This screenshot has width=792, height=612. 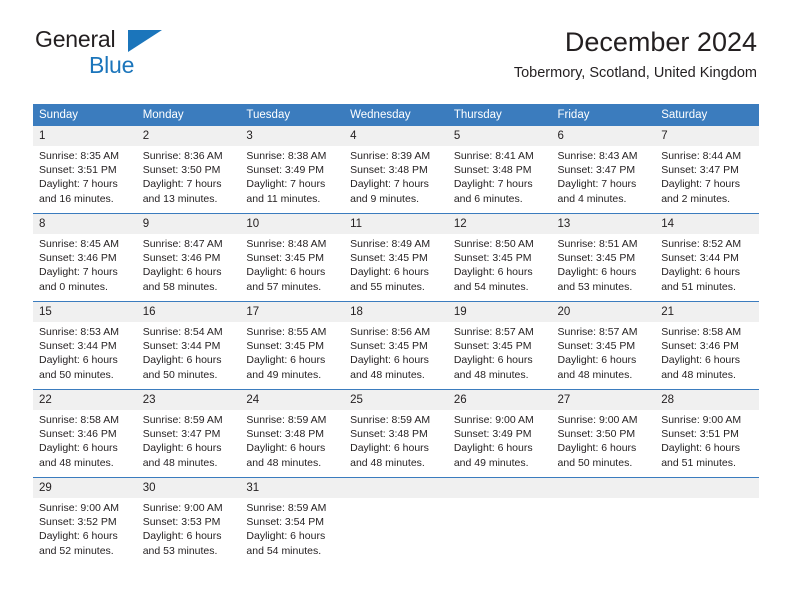 I want to click on sunrise-text: Sunrise: 8:48 AM, so click(x=286, y=244).